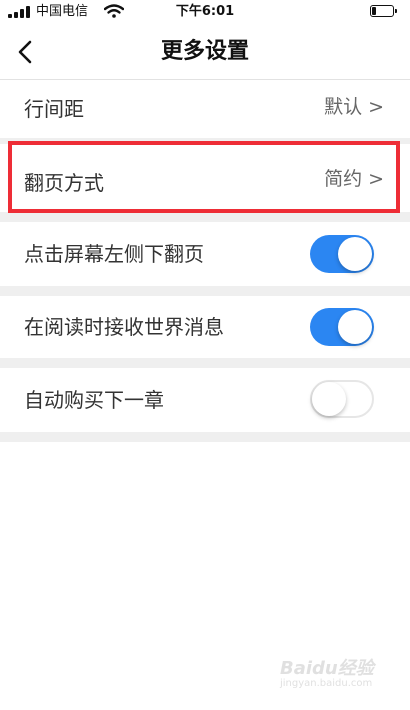 The image size is (410, 710). What do you see at coordinates (205, 109) in the screenshot?
I see `setting-row-line-spacing: 行间距 默认 >` at bounding box center [205, 109].